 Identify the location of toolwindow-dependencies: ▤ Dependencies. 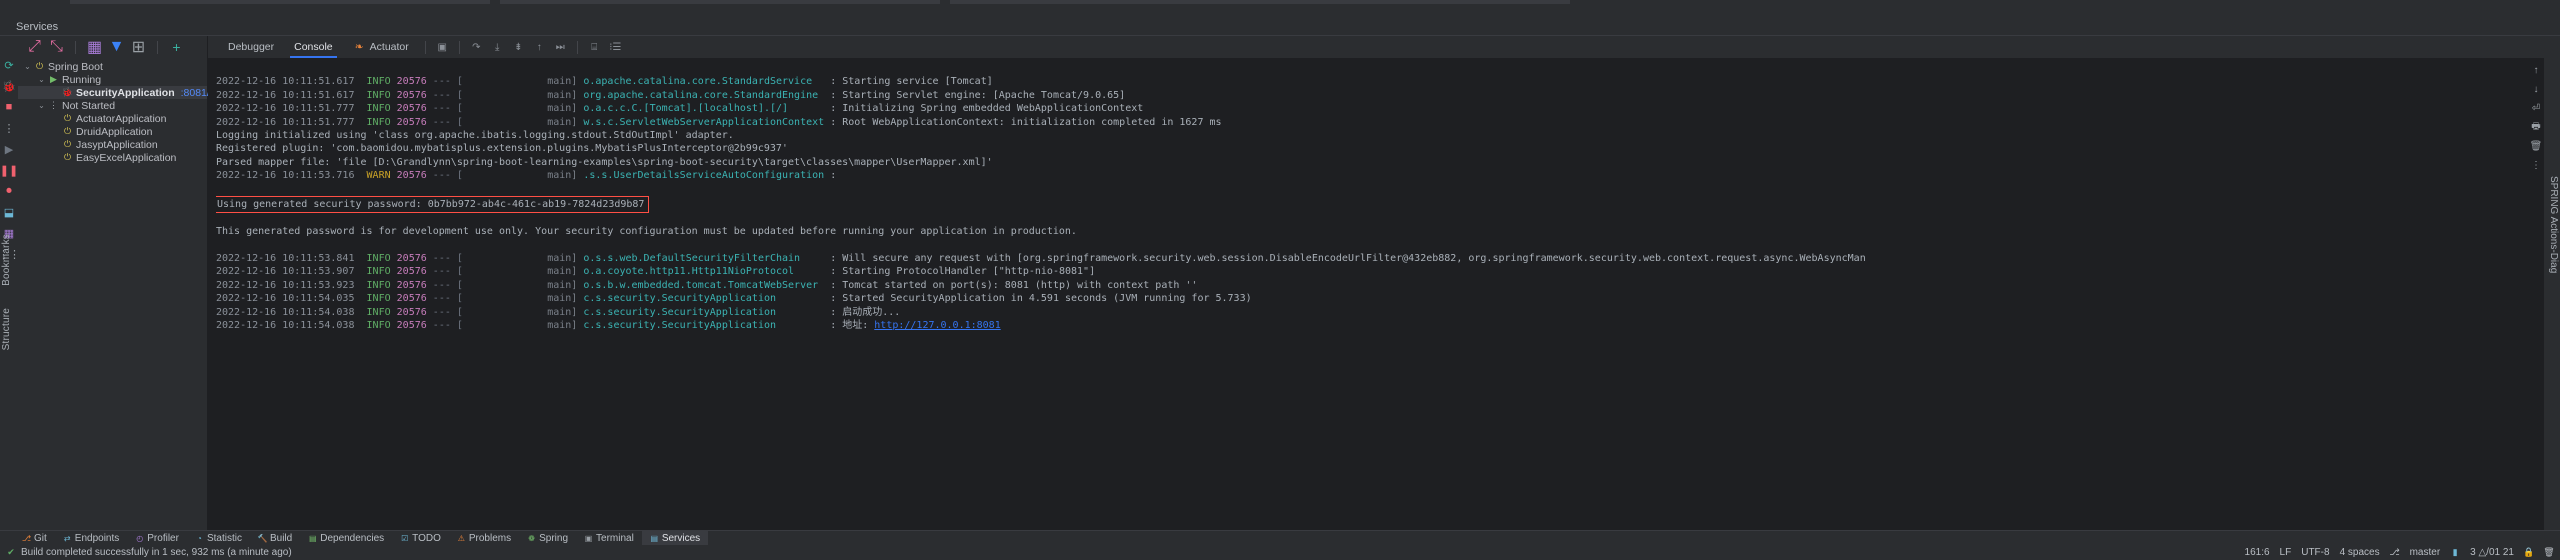
(346, 538).